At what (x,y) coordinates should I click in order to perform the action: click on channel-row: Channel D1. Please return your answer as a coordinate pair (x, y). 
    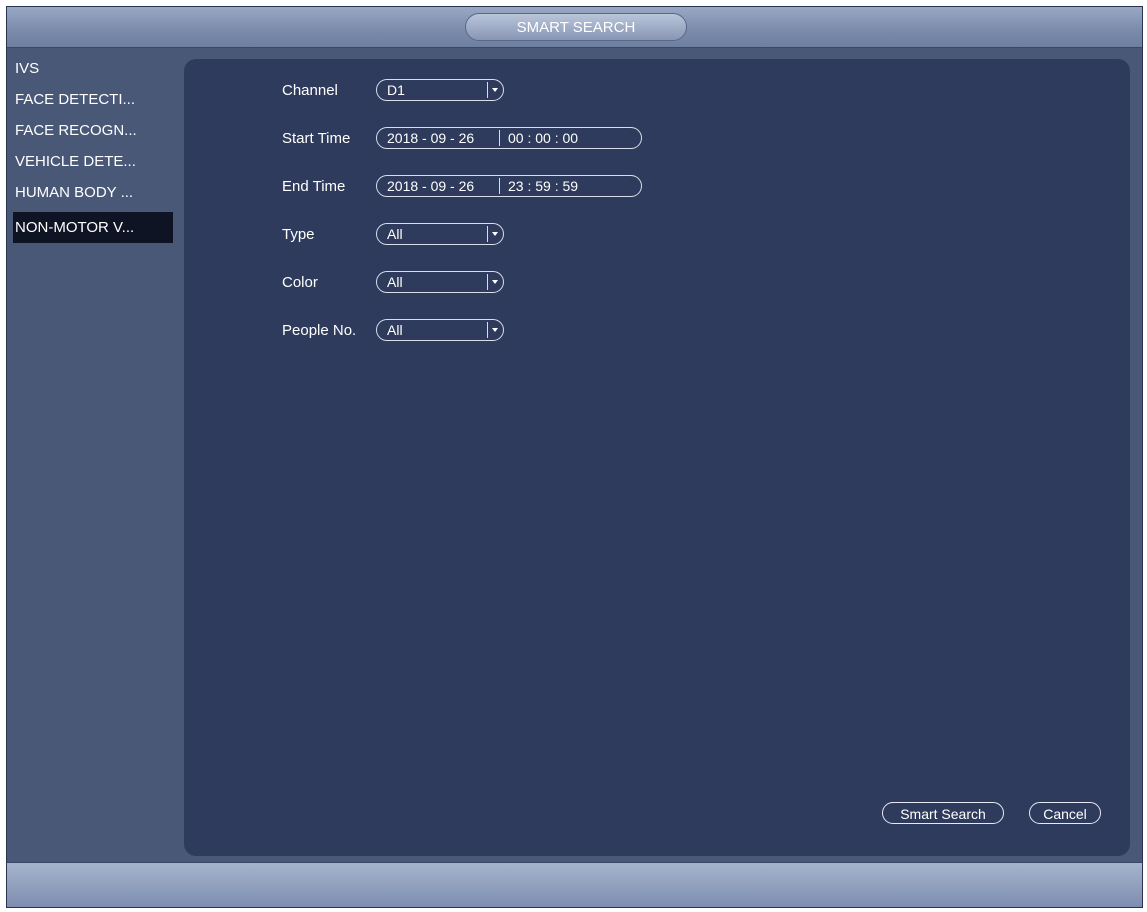
    Looking at the image, I should click on (393, 90).